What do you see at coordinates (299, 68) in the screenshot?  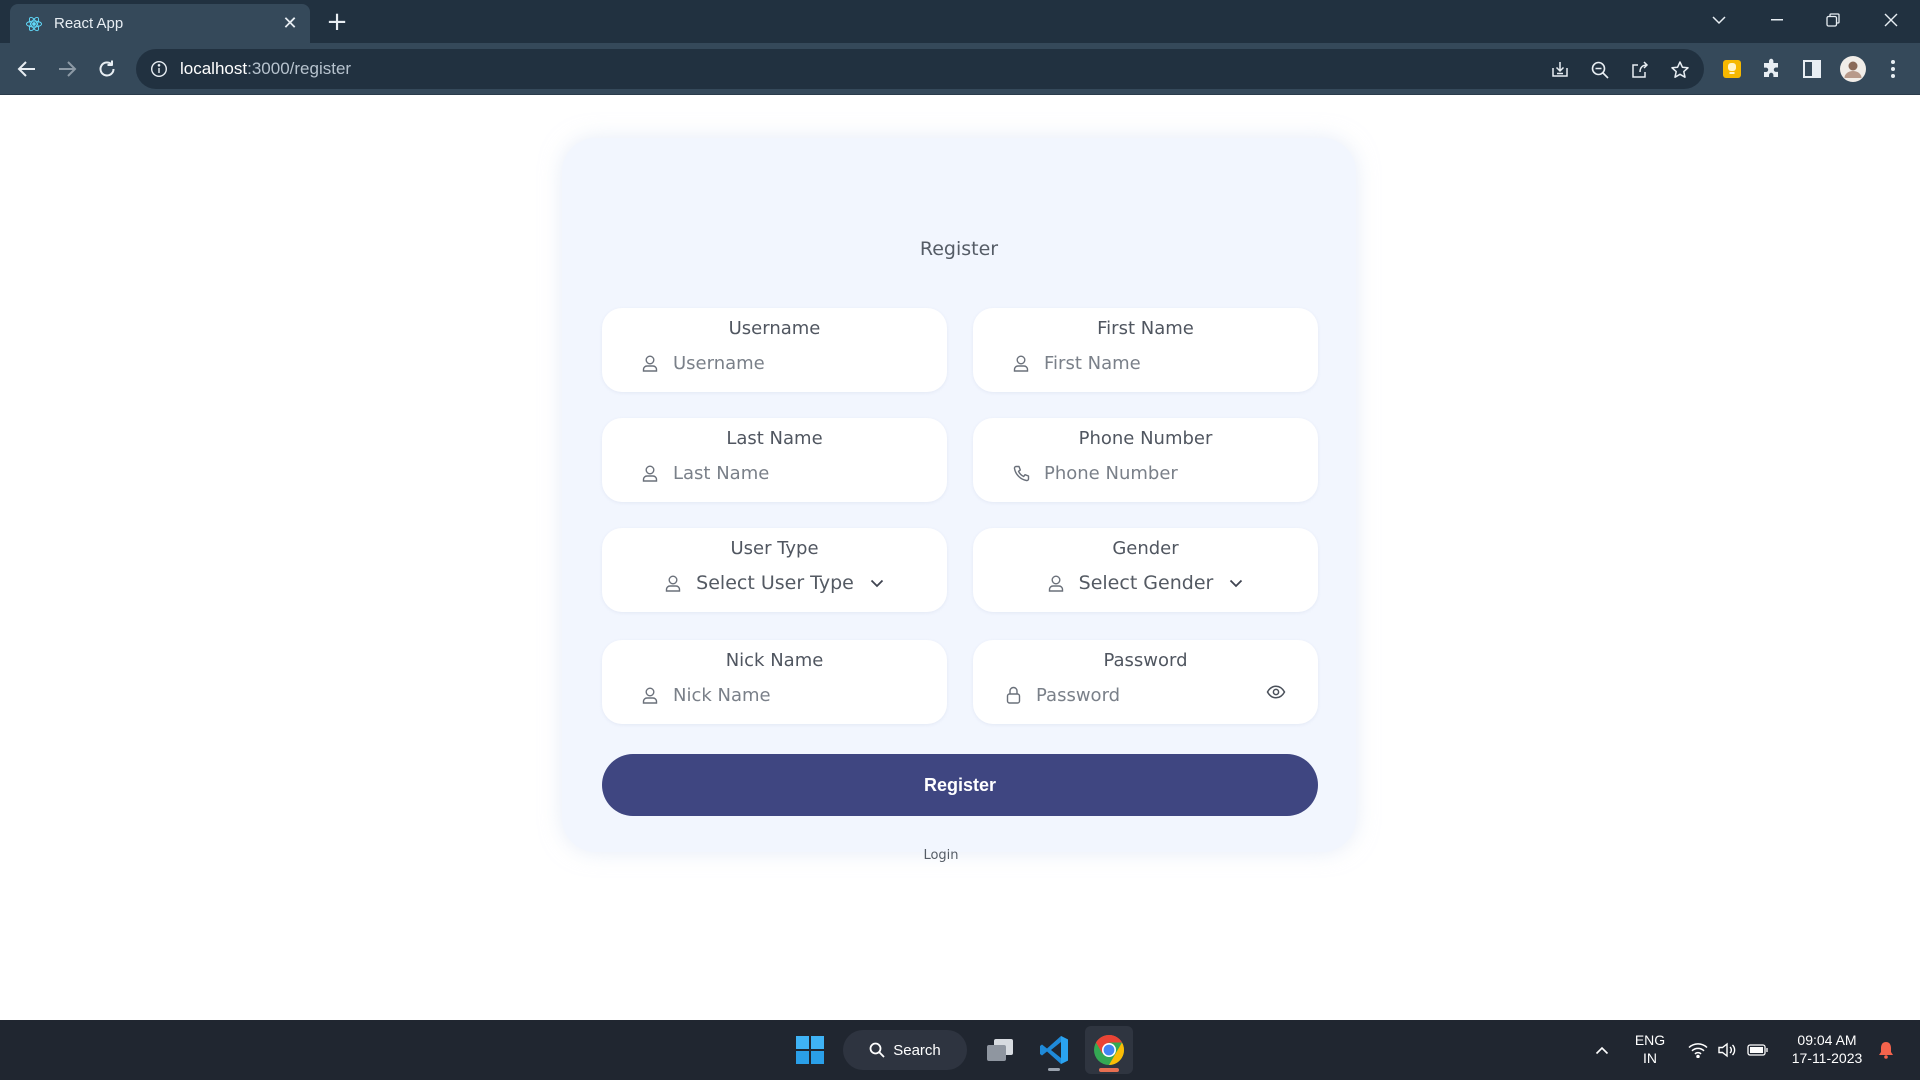 I see `url-path: :3000/register` at bounding box center [299, 68].